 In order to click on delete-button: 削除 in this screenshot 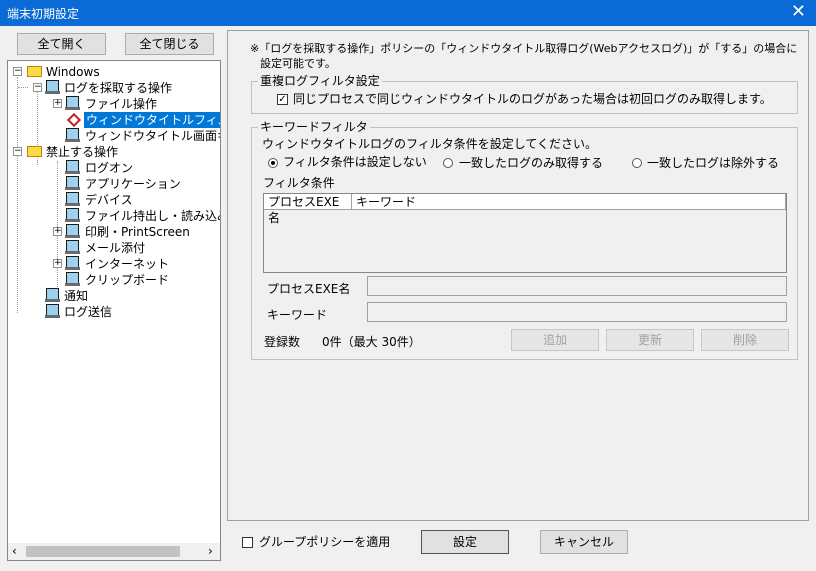, I will do `click(745, 340)`.